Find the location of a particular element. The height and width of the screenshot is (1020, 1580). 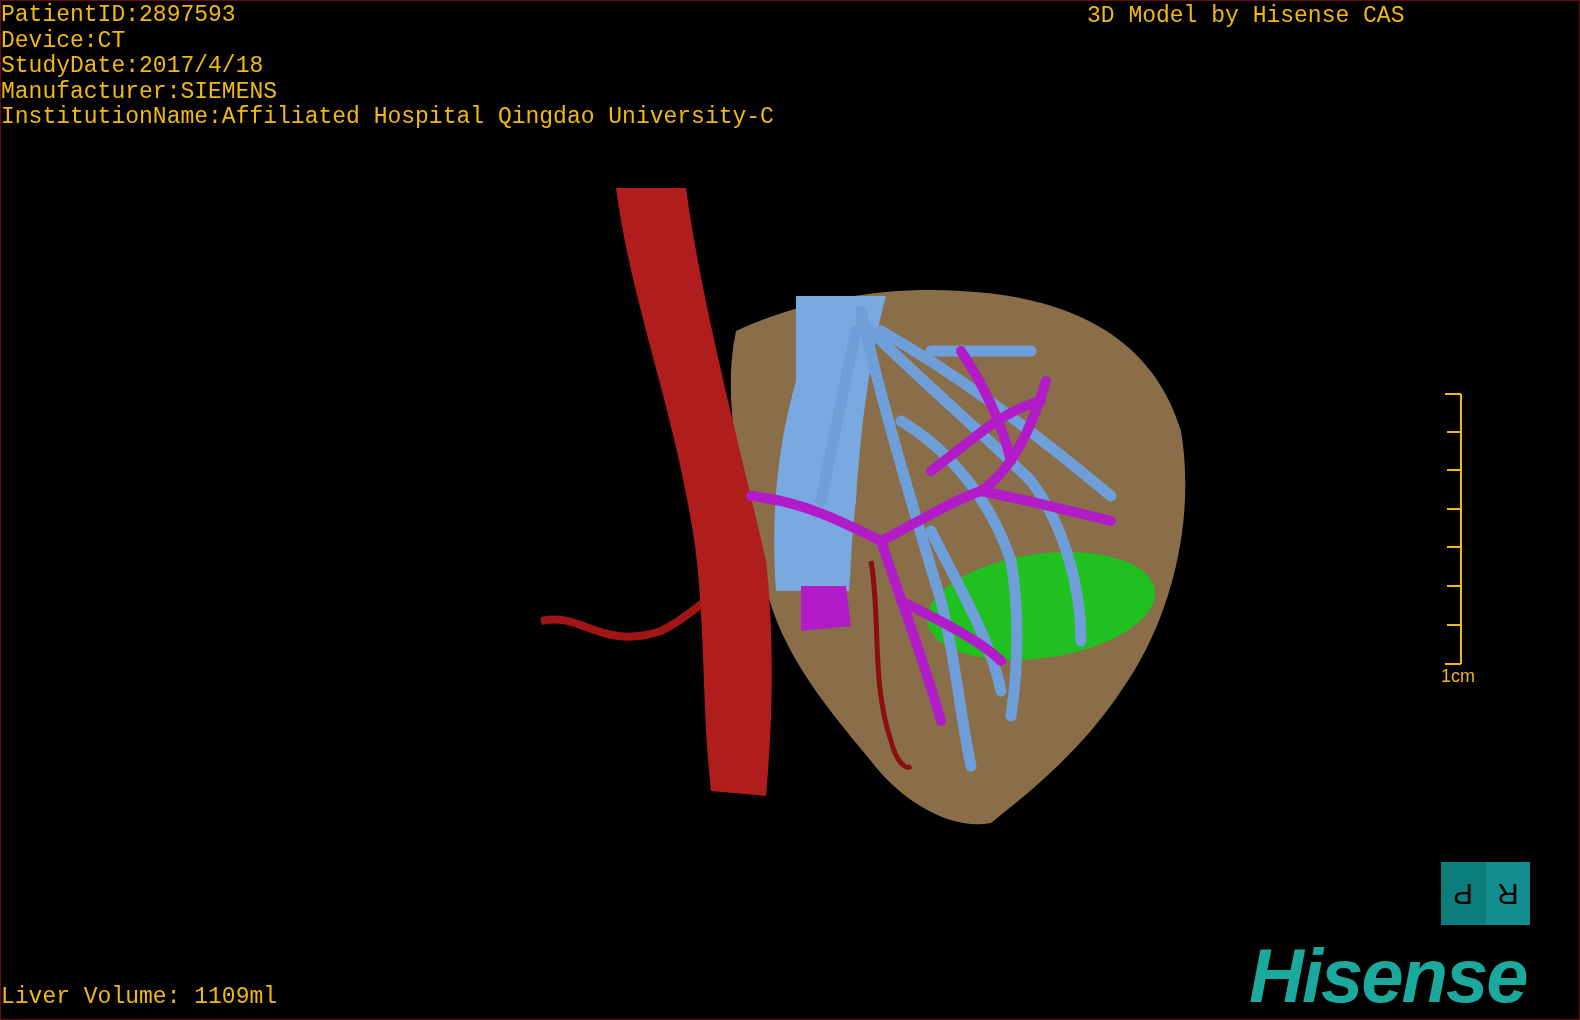

patient-info-line: InstitutionName:Affiliated Hospital Qingdao University-C is located at coordinates (387, 118).